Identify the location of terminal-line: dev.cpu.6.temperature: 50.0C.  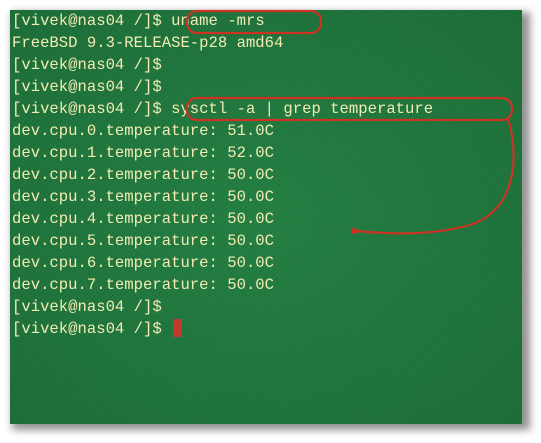
(222, 263).